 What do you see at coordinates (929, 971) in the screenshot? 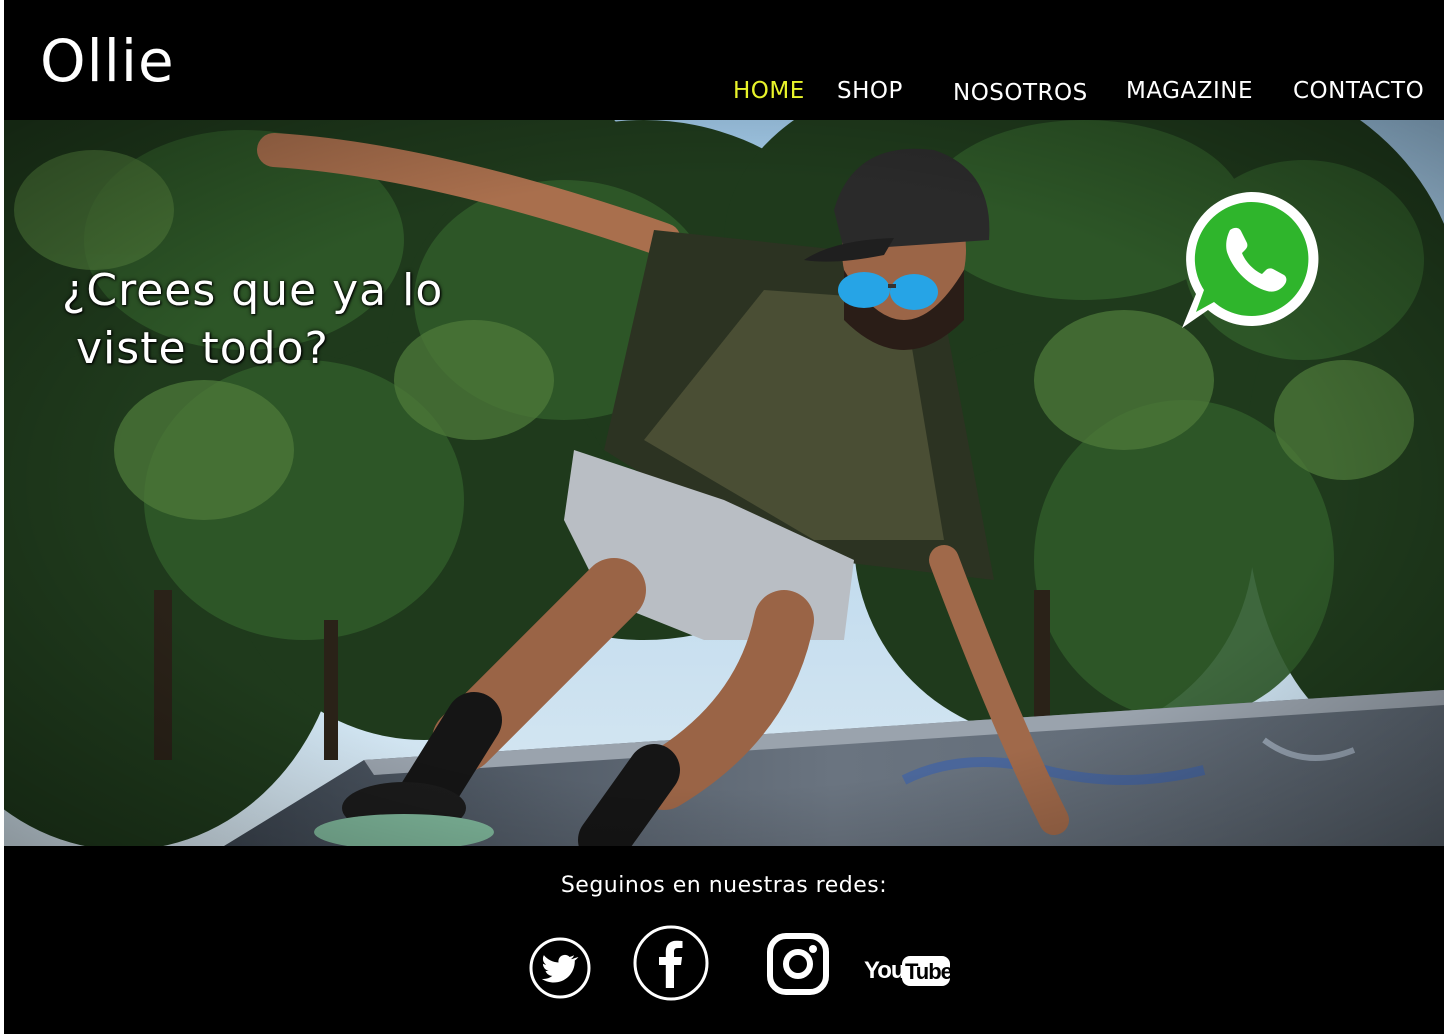
I see `youtube-label-tube: Tube` at bounding box center [929, 971].